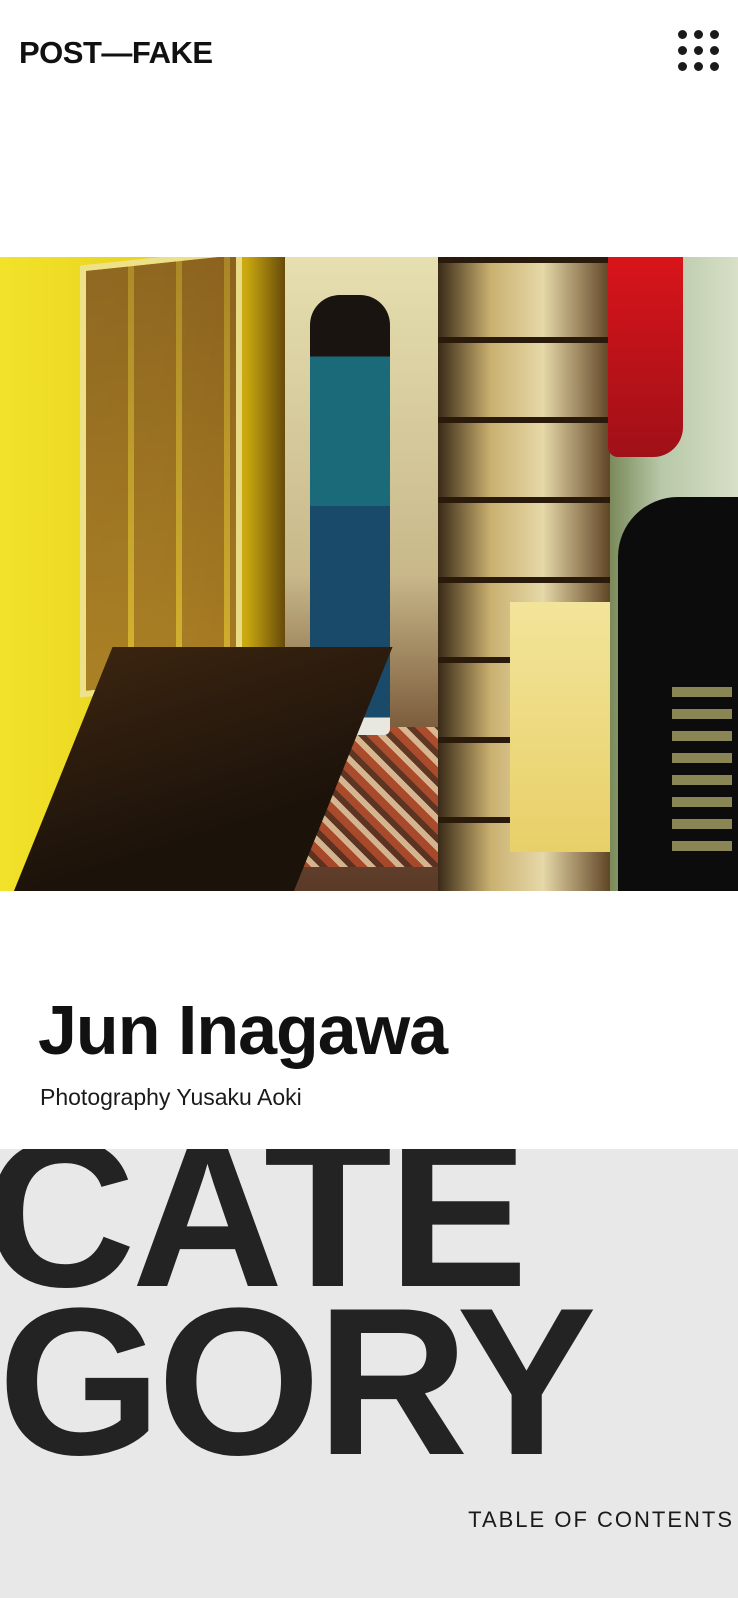 Image resolution: width=738 pixels, height=1598 pixels. What do you see at coordinates (298, 1381) in the screenshot?
I see `category-heading-line2: GORY` at bounding box center [298, 1381].